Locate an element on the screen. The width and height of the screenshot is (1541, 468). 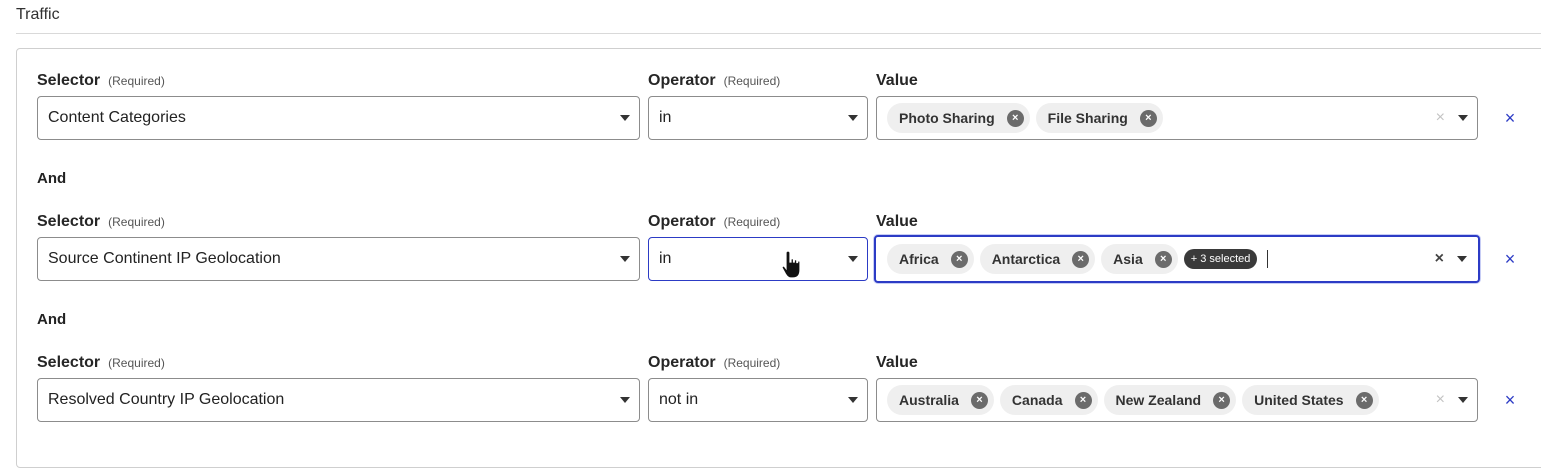
value-chip: Asia × is located at coordinates (1139, 259).